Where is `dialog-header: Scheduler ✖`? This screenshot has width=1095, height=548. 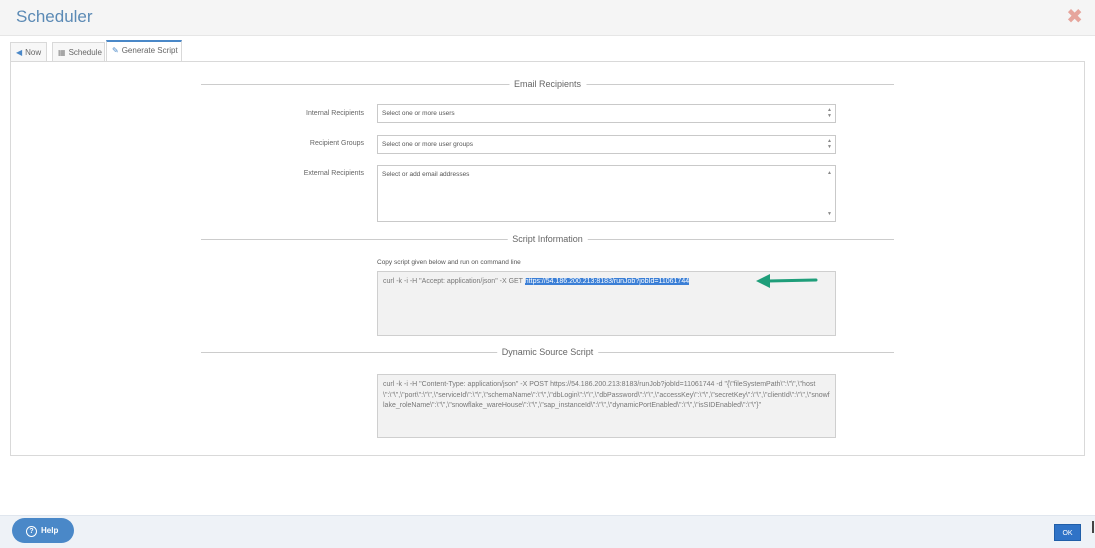
dialog-header: Scheduler ✖ is located at coordinates (547, 18).